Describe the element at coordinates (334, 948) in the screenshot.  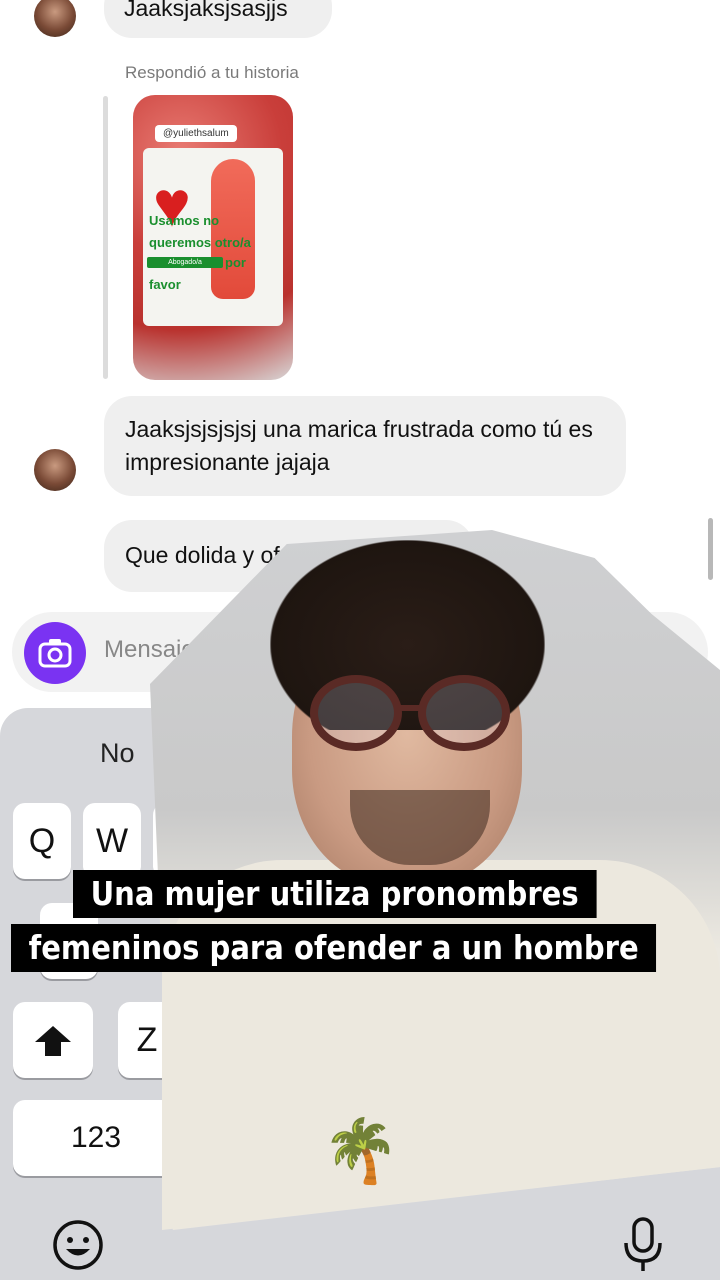
I see `caption-line-2: femeninos para ofender a un hombre` at that location.